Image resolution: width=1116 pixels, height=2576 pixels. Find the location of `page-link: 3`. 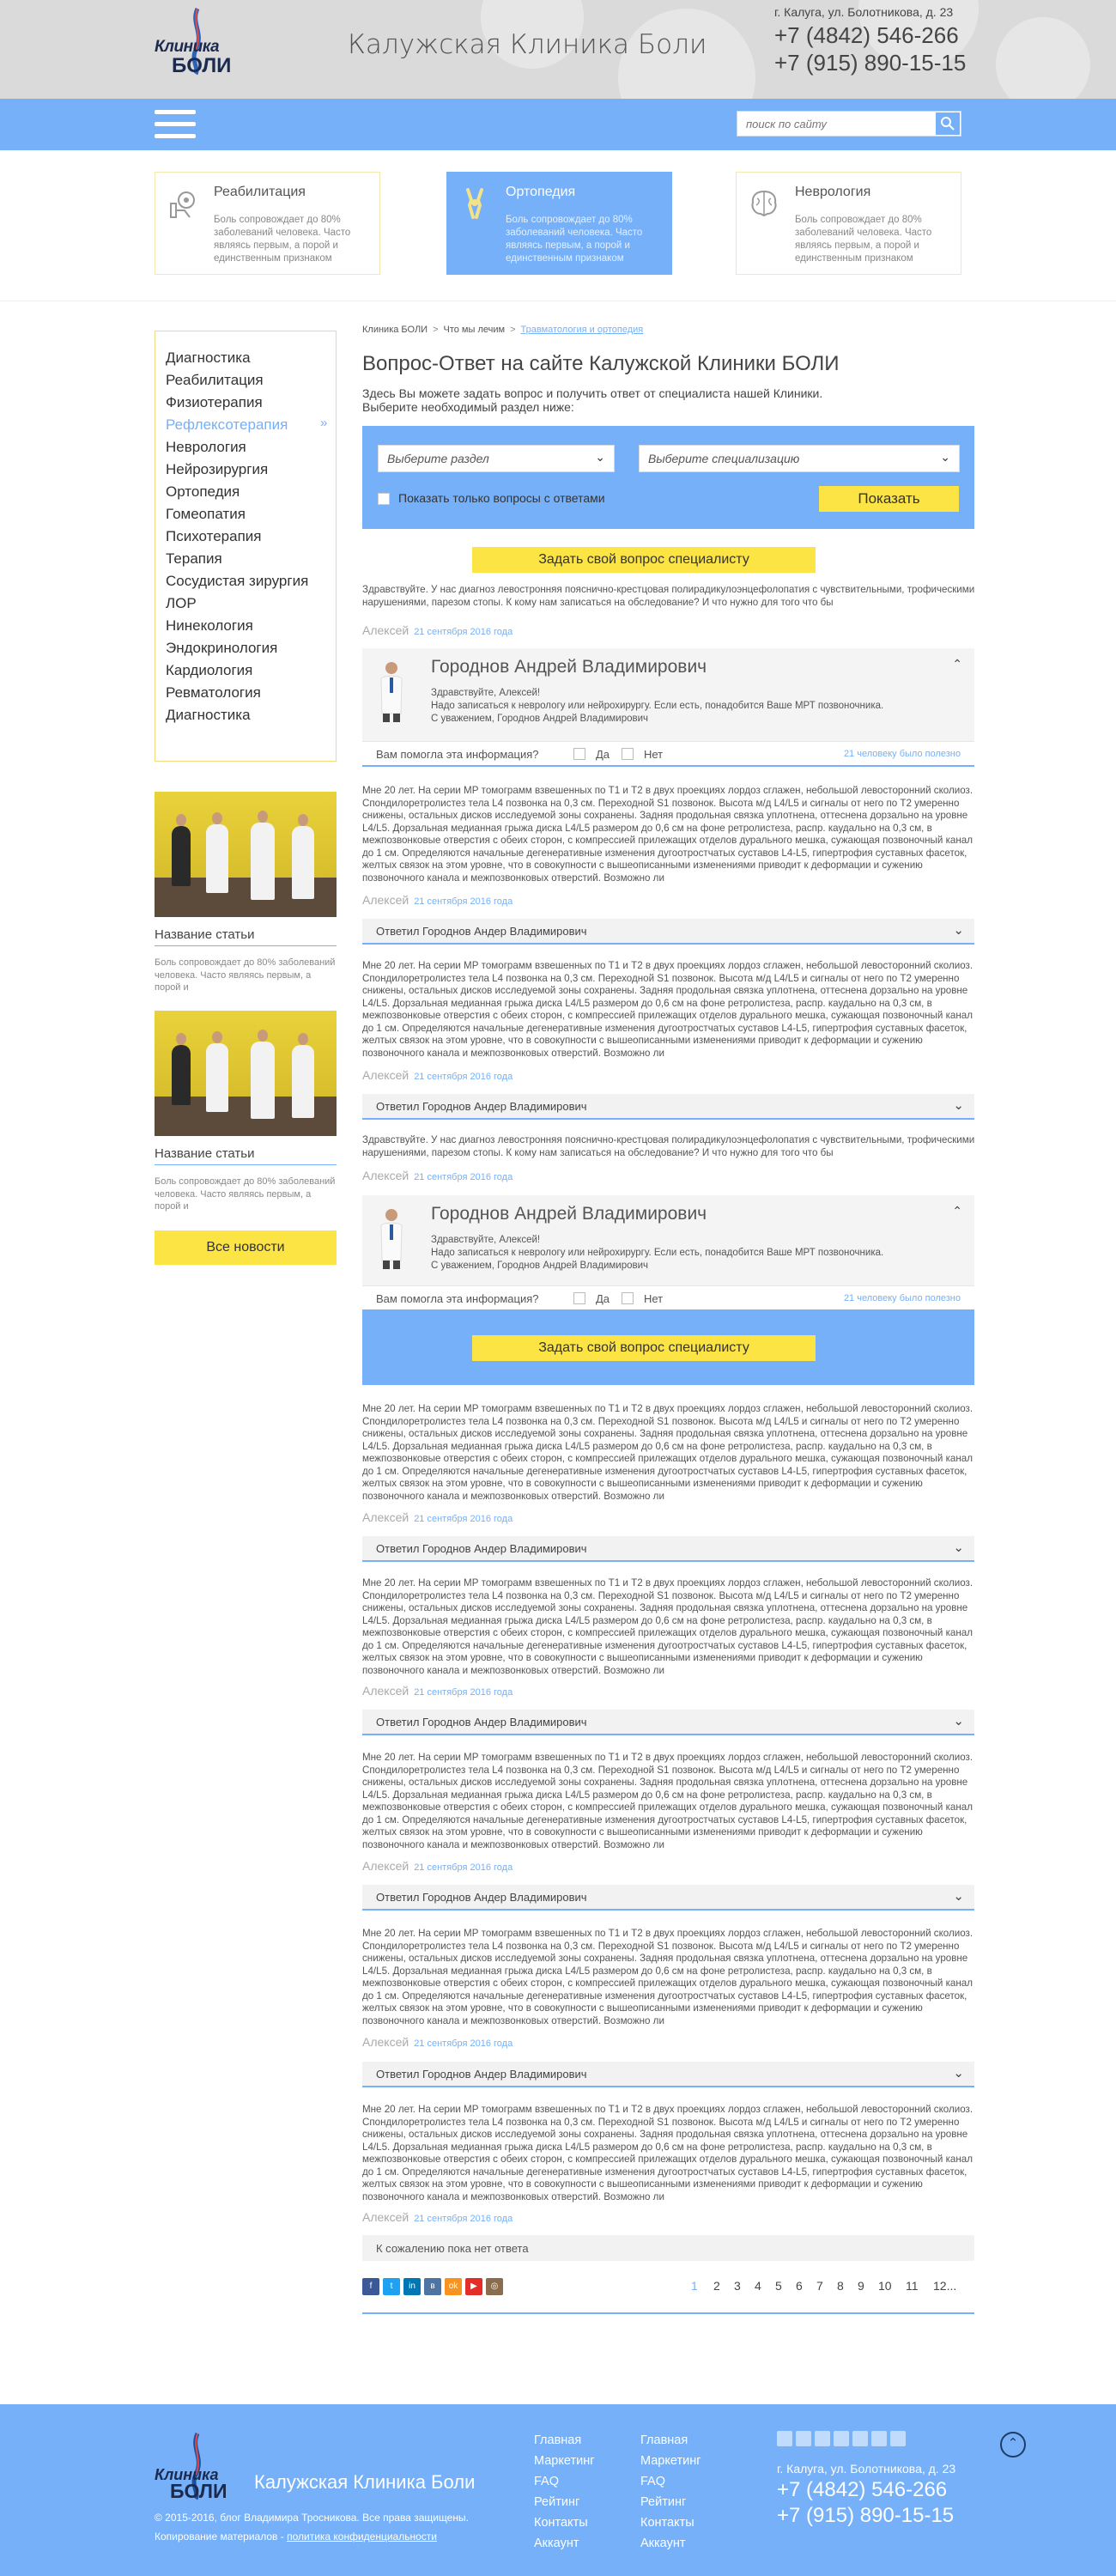

page-link: 3 is located at coordinates (737, 2286).